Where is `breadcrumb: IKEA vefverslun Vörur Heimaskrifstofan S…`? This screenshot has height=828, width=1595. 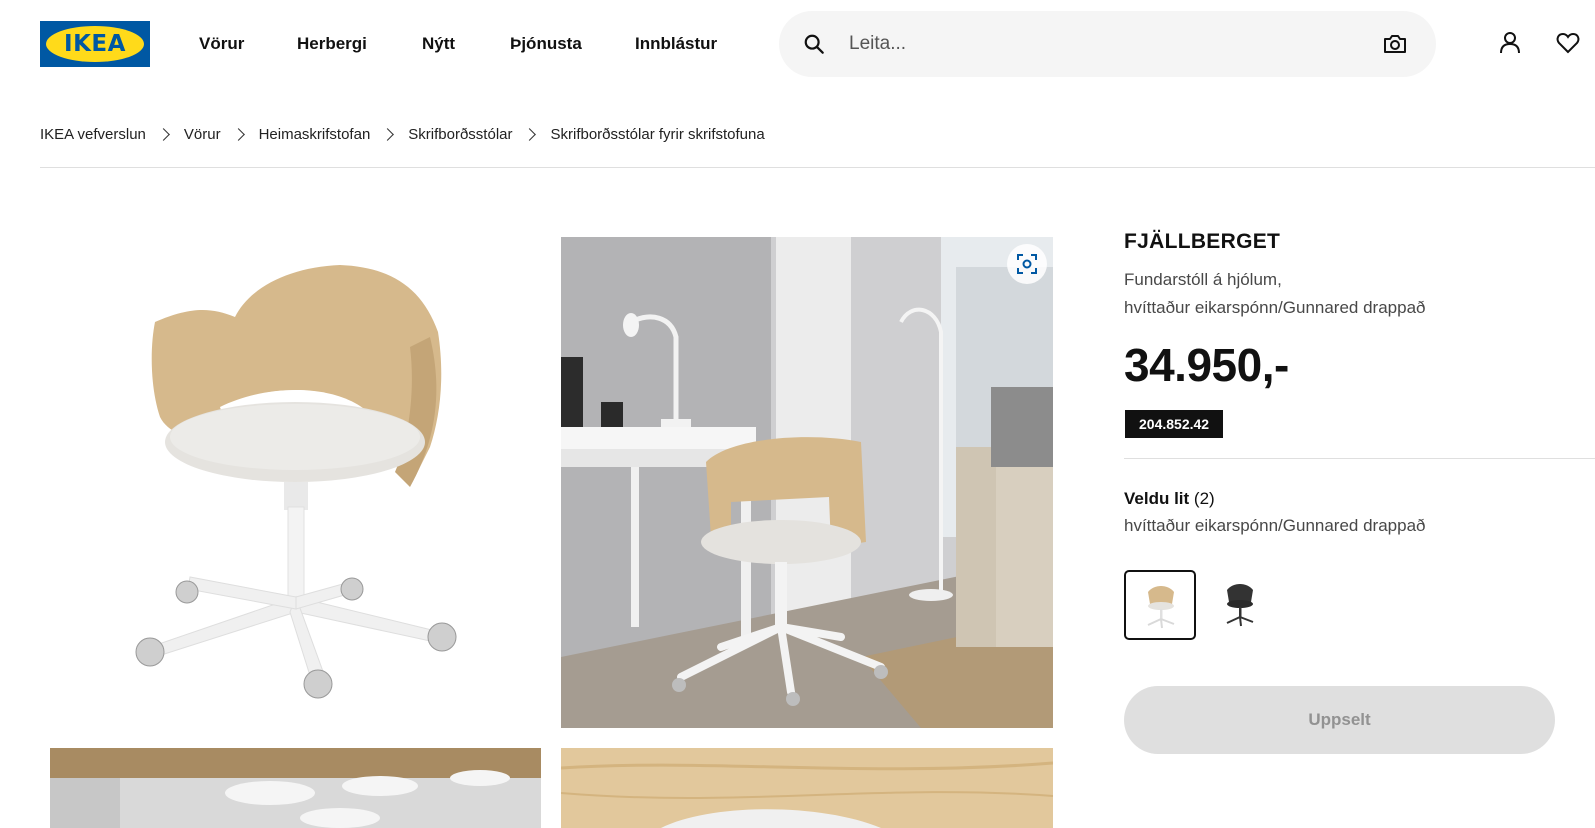
breadcrumb: IKEA vefverslun Vörur Heimaskrifstofan S… is located at coordinates (402, 134).